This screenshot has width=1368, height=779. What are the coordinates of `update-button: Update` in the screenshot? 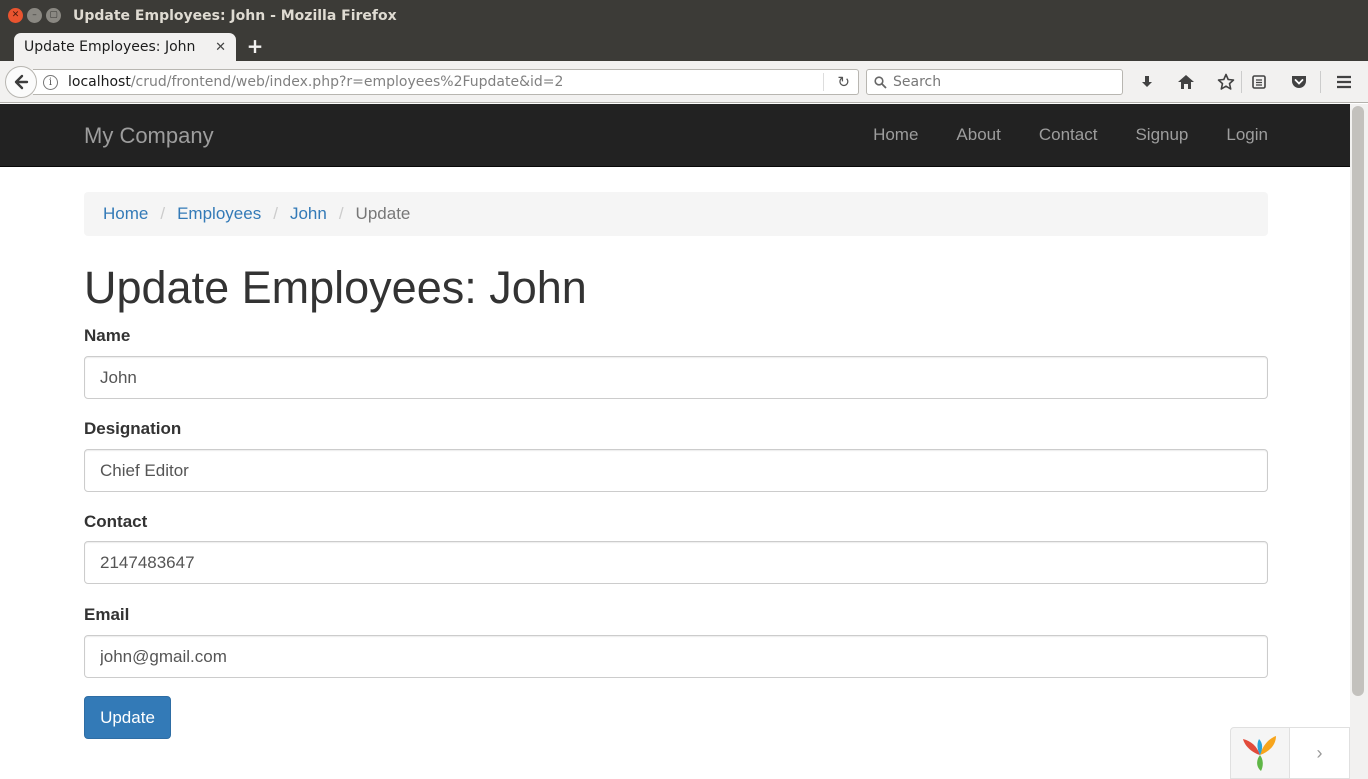 It's located at (127, 717).